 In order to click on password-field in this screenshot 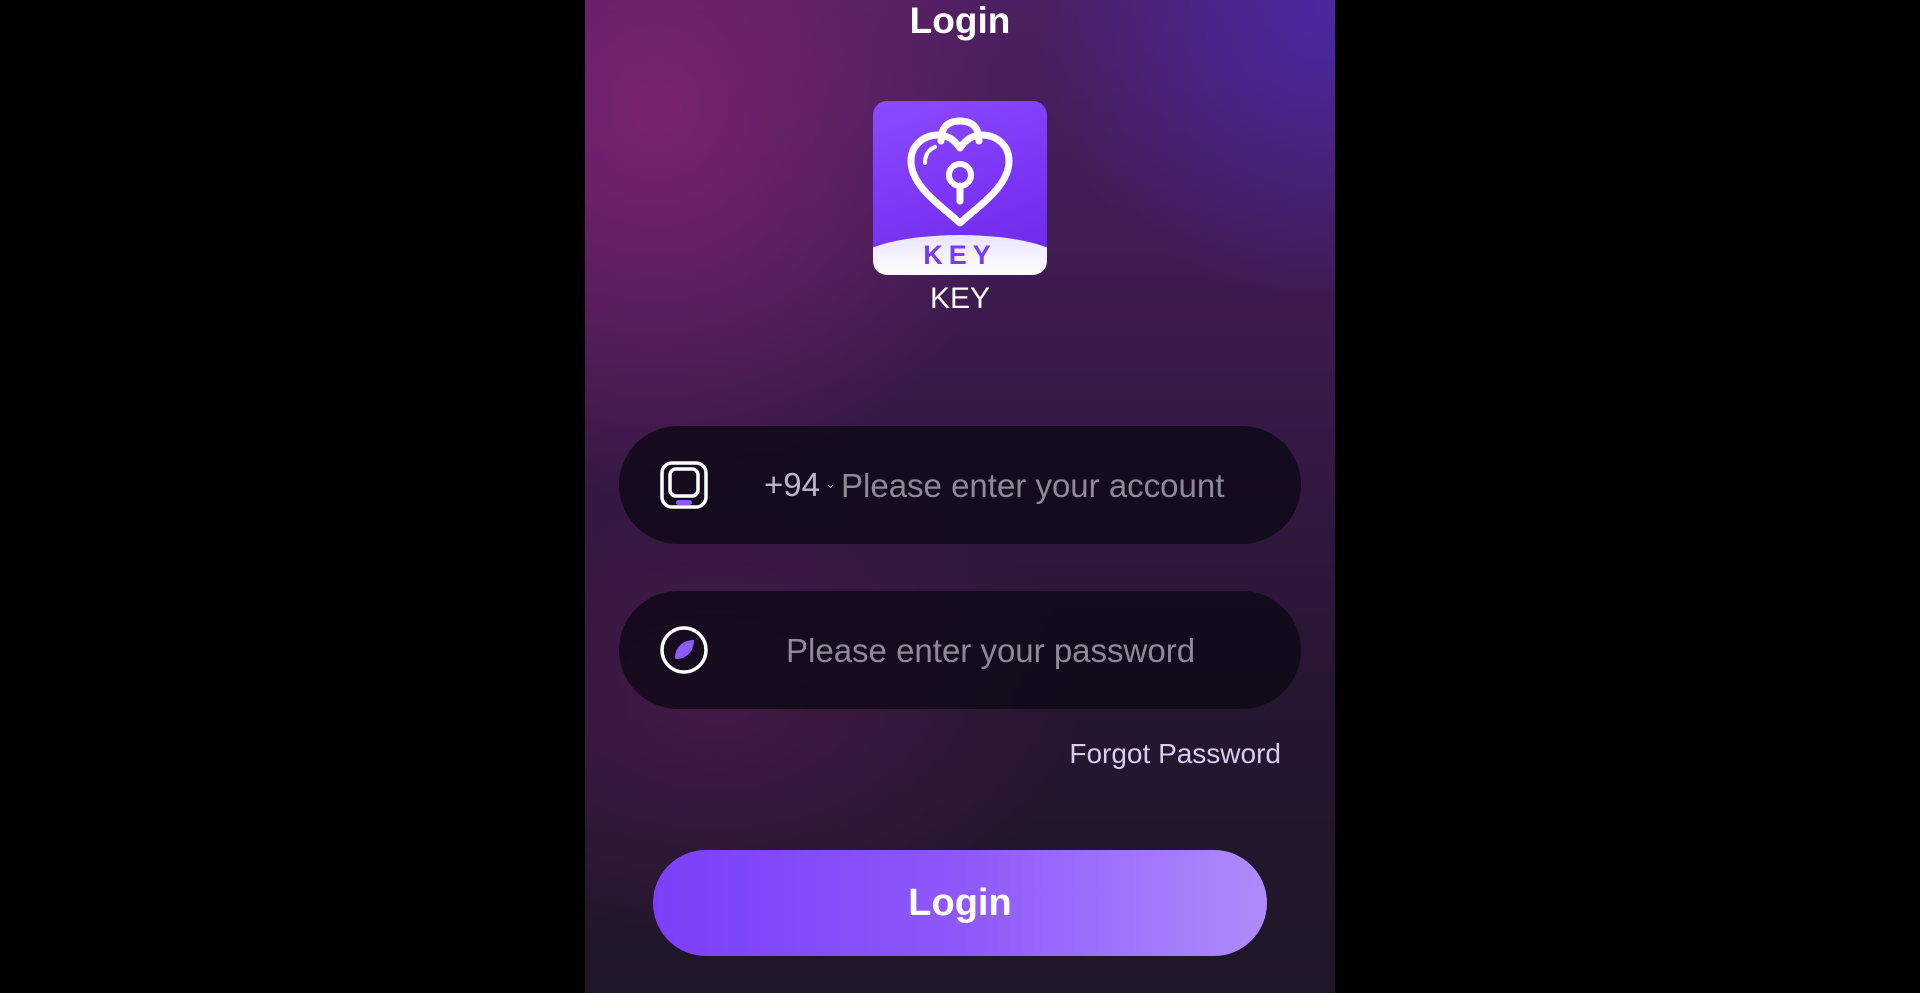, I will do `click(960, 650)`.